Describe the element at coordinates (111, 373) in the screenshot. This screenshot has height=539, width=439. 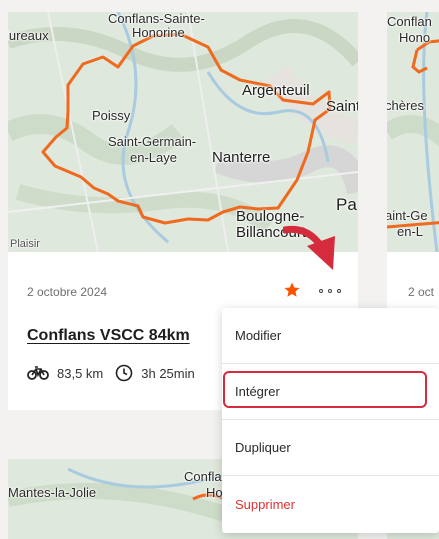
I see `activity-stats: 83,5 km 3h 25min` at that location.